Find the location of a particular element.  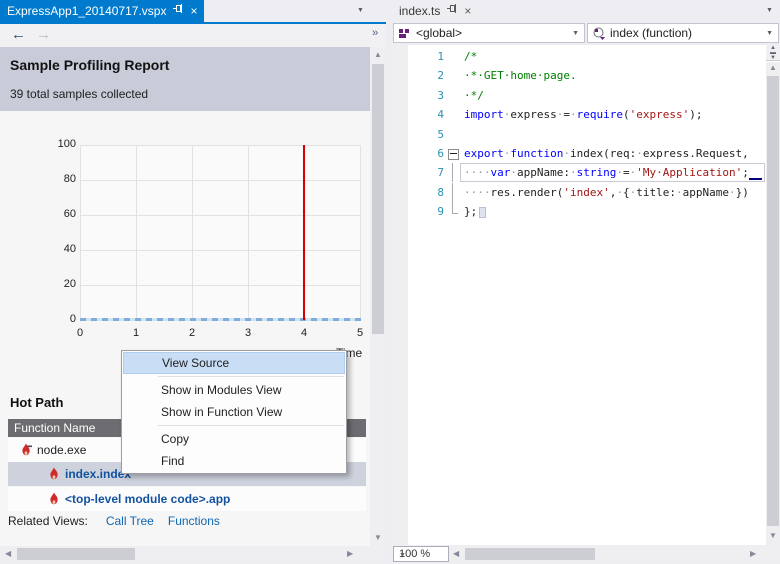

scope-dropdown-value: <global> is located at coordinates (439, 33).